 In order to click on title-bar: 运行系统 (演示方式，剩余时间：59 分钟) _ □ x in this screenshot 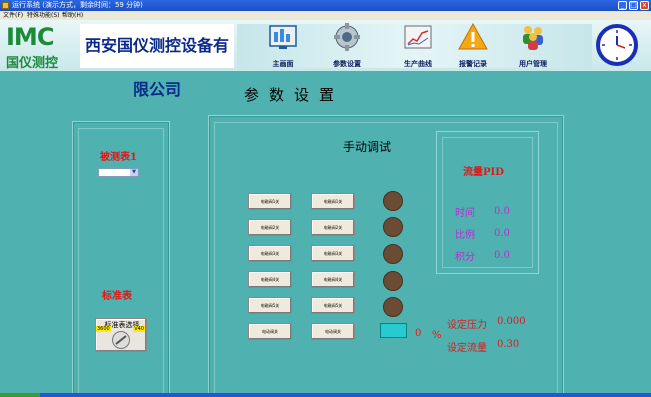, I will do `click(325, 5)`.